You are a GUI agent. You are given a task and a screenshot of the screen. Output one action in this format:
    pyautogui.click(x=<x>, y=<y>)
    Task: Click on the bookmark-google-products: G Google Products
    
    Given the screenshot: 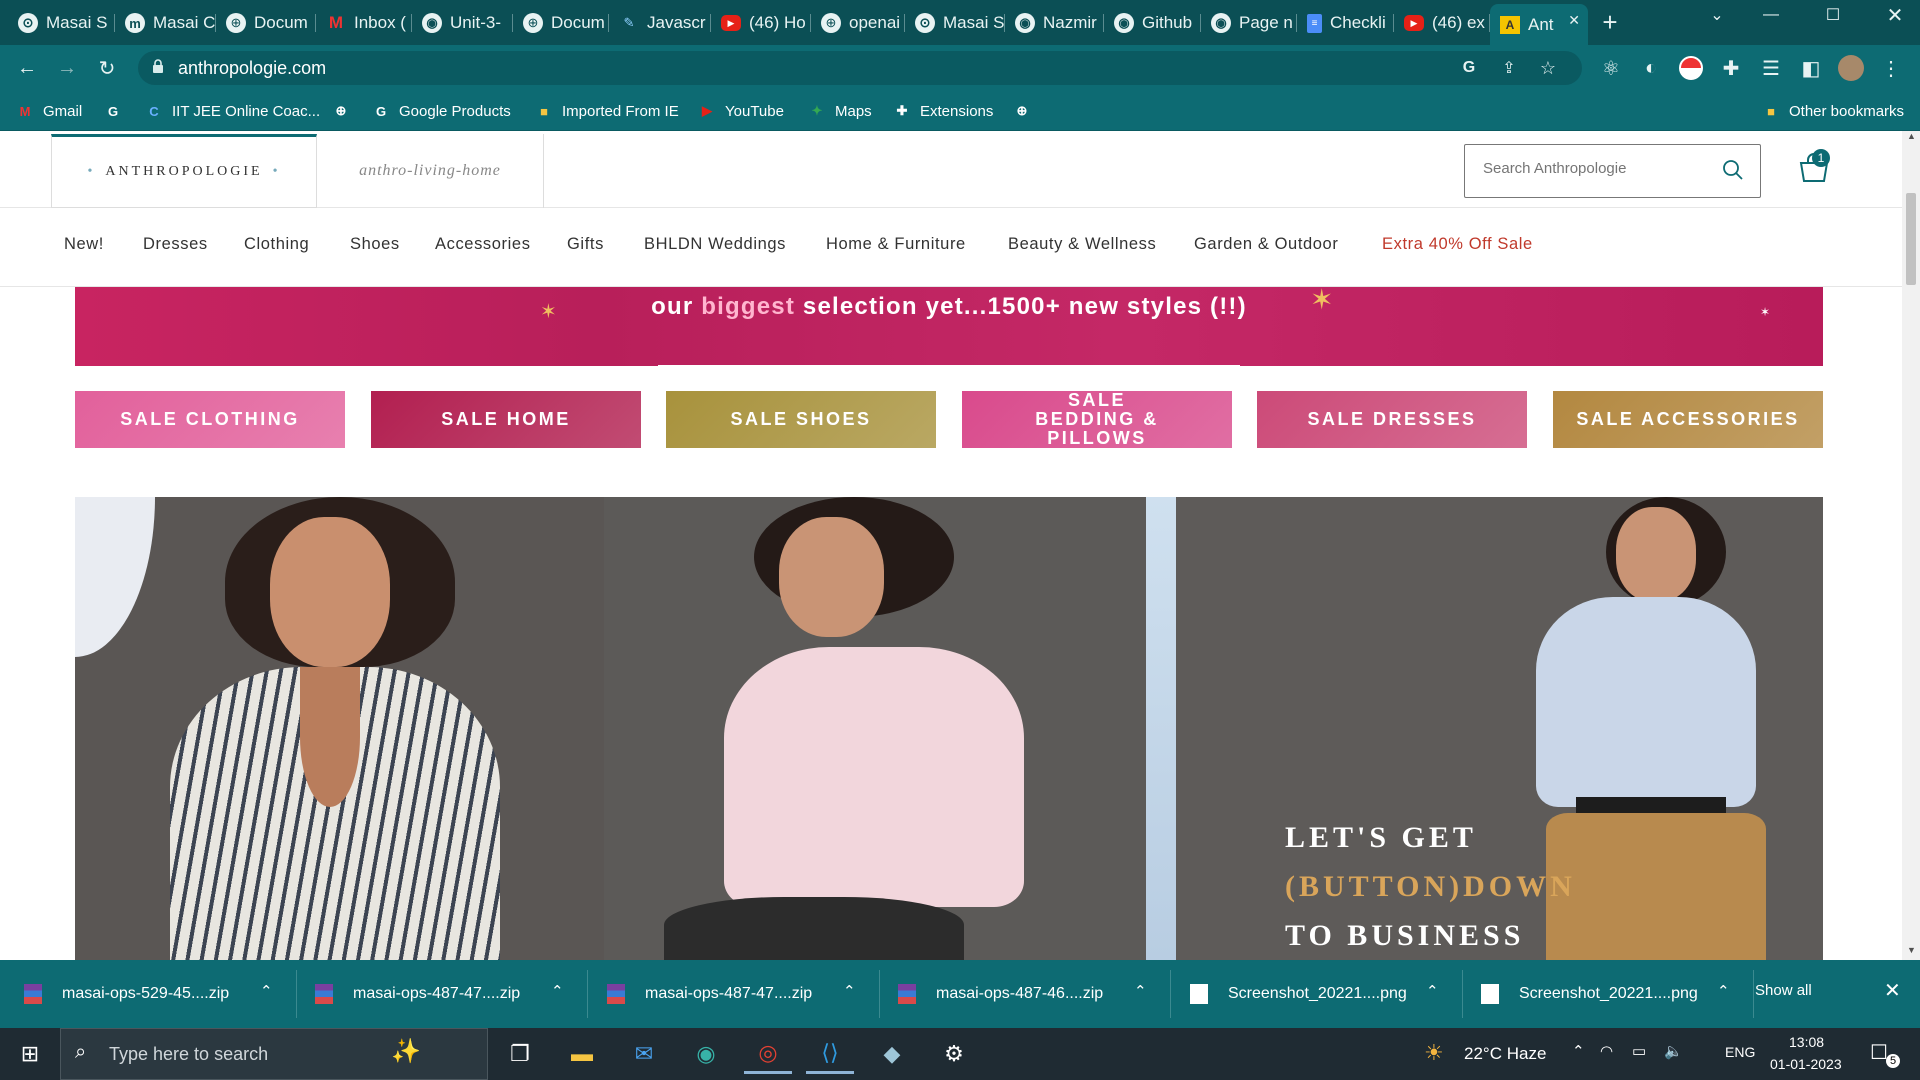 What is the action you would take?
    pyautogui.click(x=441, y=111)
    